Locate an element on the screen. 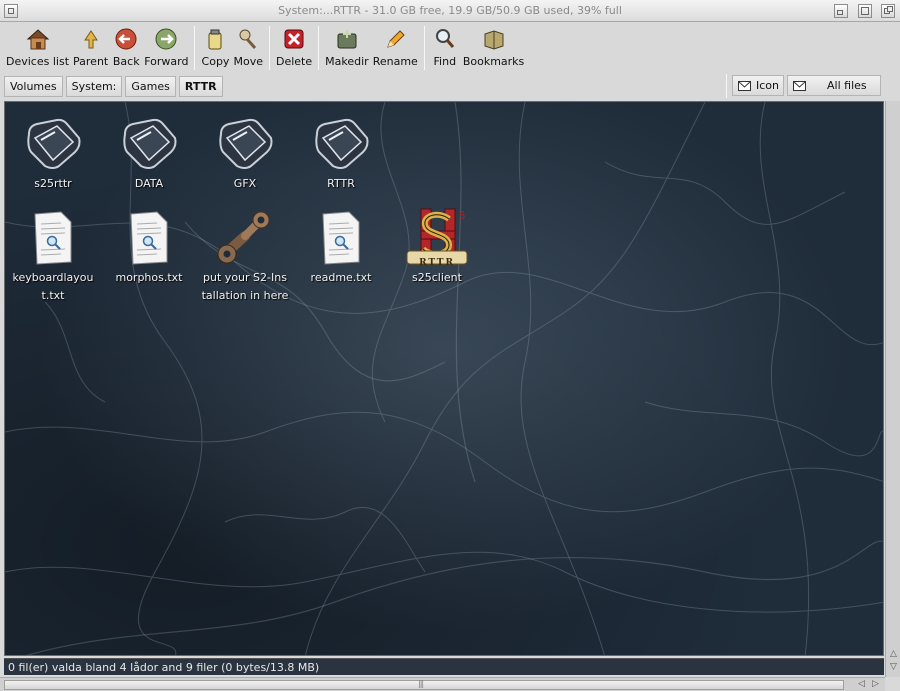 Image resolution: width=900 pixels, height=691 pixels. devices-list-label: Devices list is located at coordinates (38, 61).